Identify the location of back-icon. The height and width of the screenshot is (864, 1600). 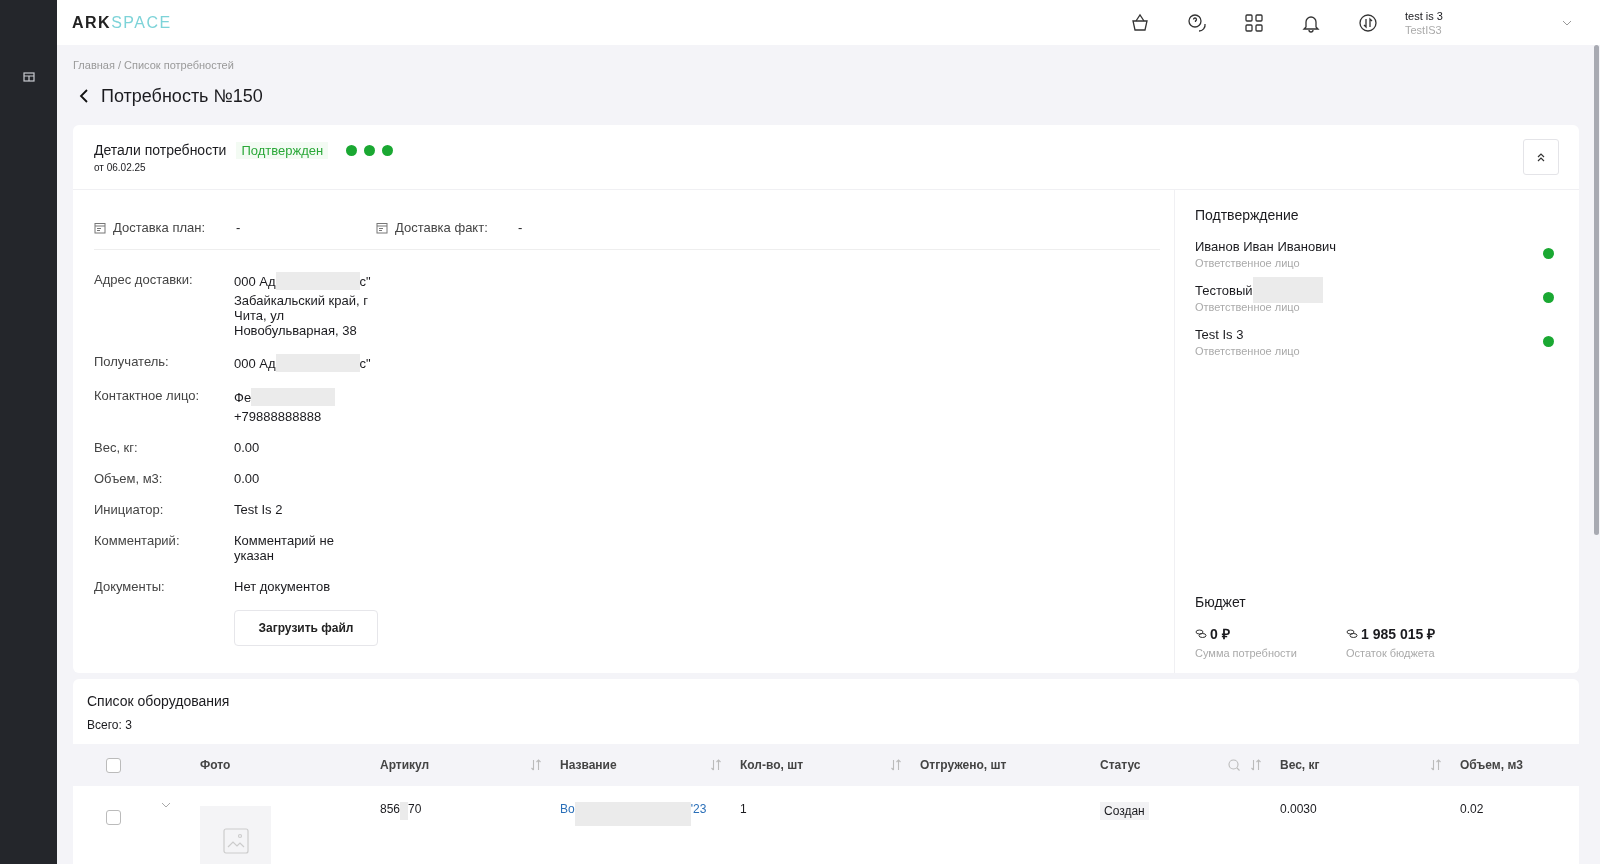
(84, 96).